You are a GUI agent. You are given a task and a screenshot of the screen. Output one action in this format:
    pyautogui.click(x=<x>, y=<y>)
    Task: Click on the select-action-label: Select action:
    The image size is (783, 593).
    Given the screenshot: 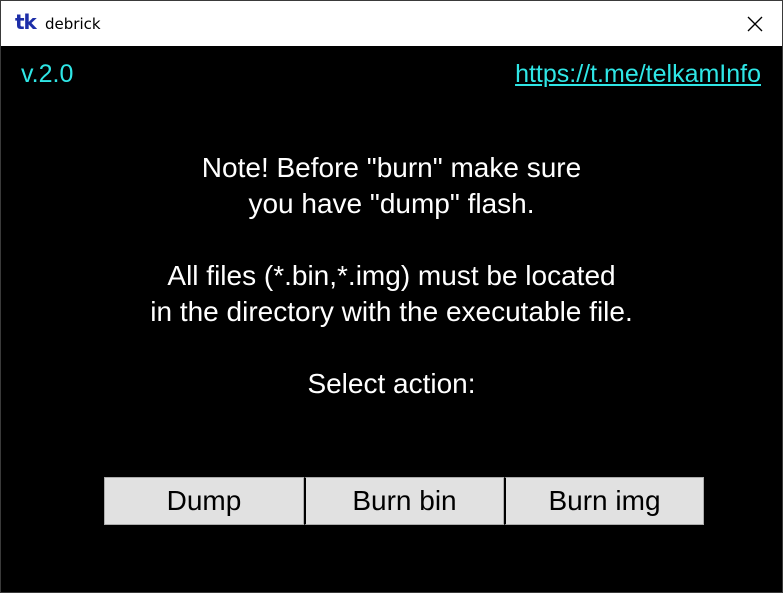 What is the action you would take?
    pyautogui.click(x=391, y=383)
    